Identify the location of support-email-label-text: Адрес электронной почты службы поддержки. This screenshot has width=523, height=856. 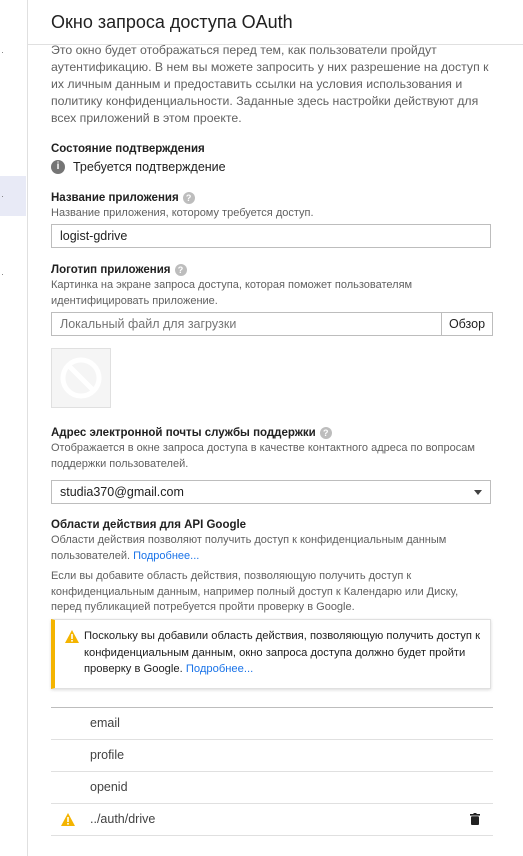
(183, 433).